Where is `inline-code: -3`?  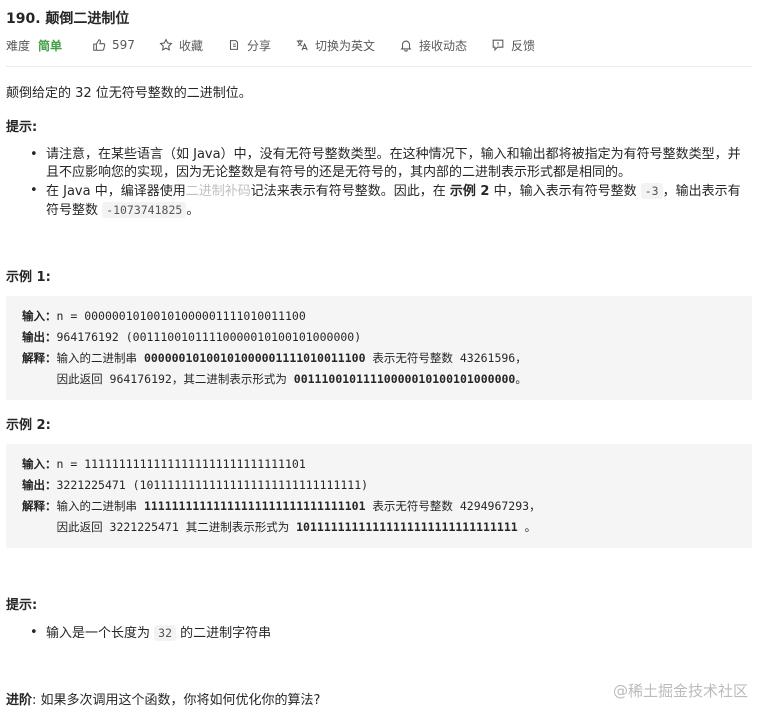
inline-code: -3 is located at coordinates (651, 191).